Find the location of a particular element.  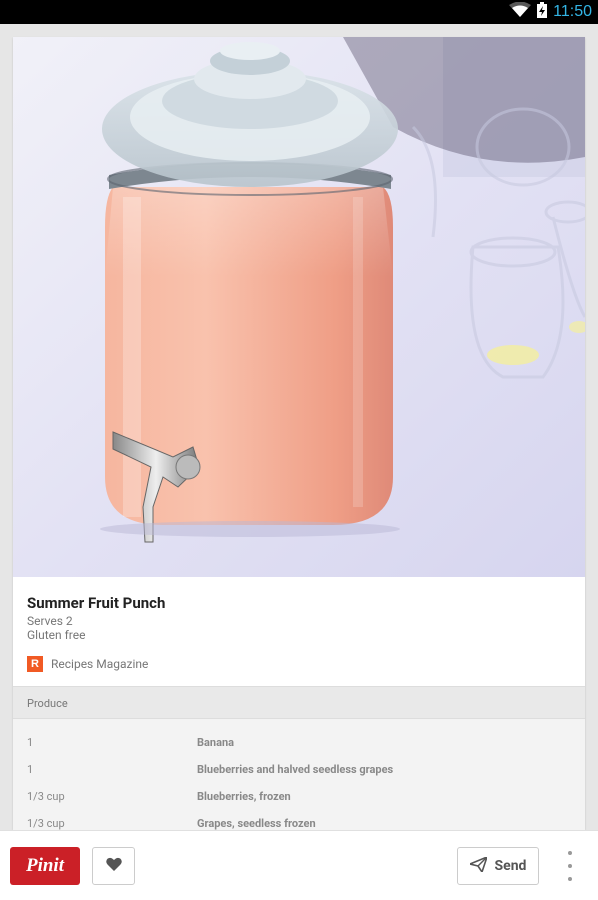

pinit-button: Pinit is located at coordinates (45, 866).